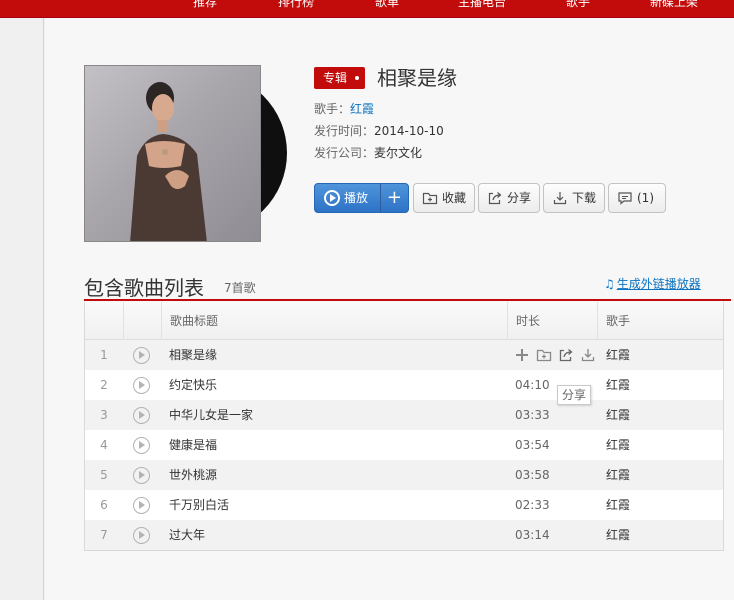 This screenshot has width=734, height=600. I want to click on song-title: 健康是福, so click(193, 445).